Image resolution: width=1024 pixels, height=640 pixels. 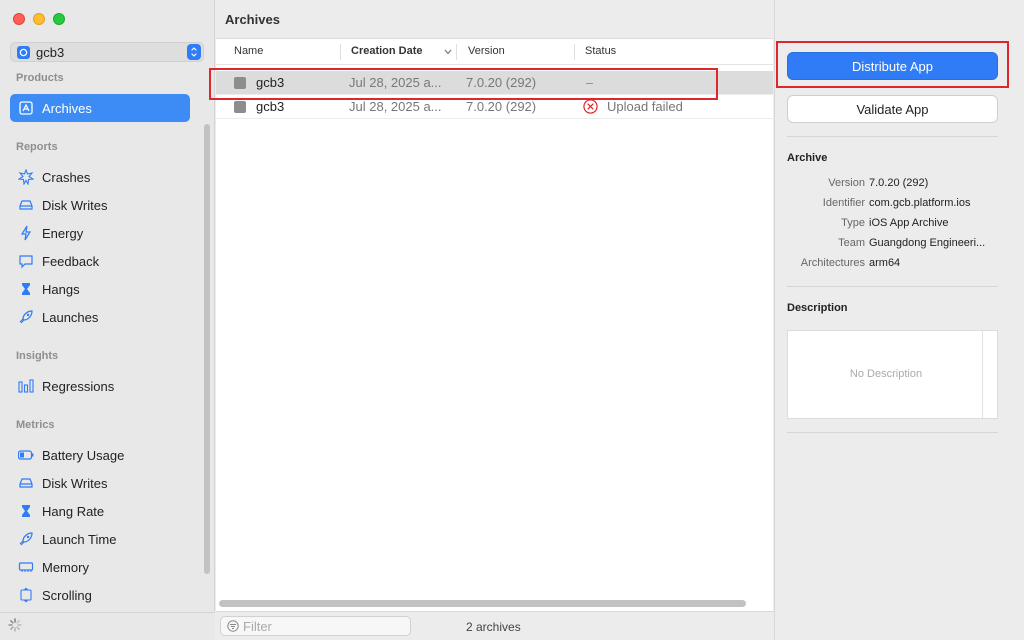 I want to click on sidebar-item-regressions: Regressions, so click(x=100, y=386).